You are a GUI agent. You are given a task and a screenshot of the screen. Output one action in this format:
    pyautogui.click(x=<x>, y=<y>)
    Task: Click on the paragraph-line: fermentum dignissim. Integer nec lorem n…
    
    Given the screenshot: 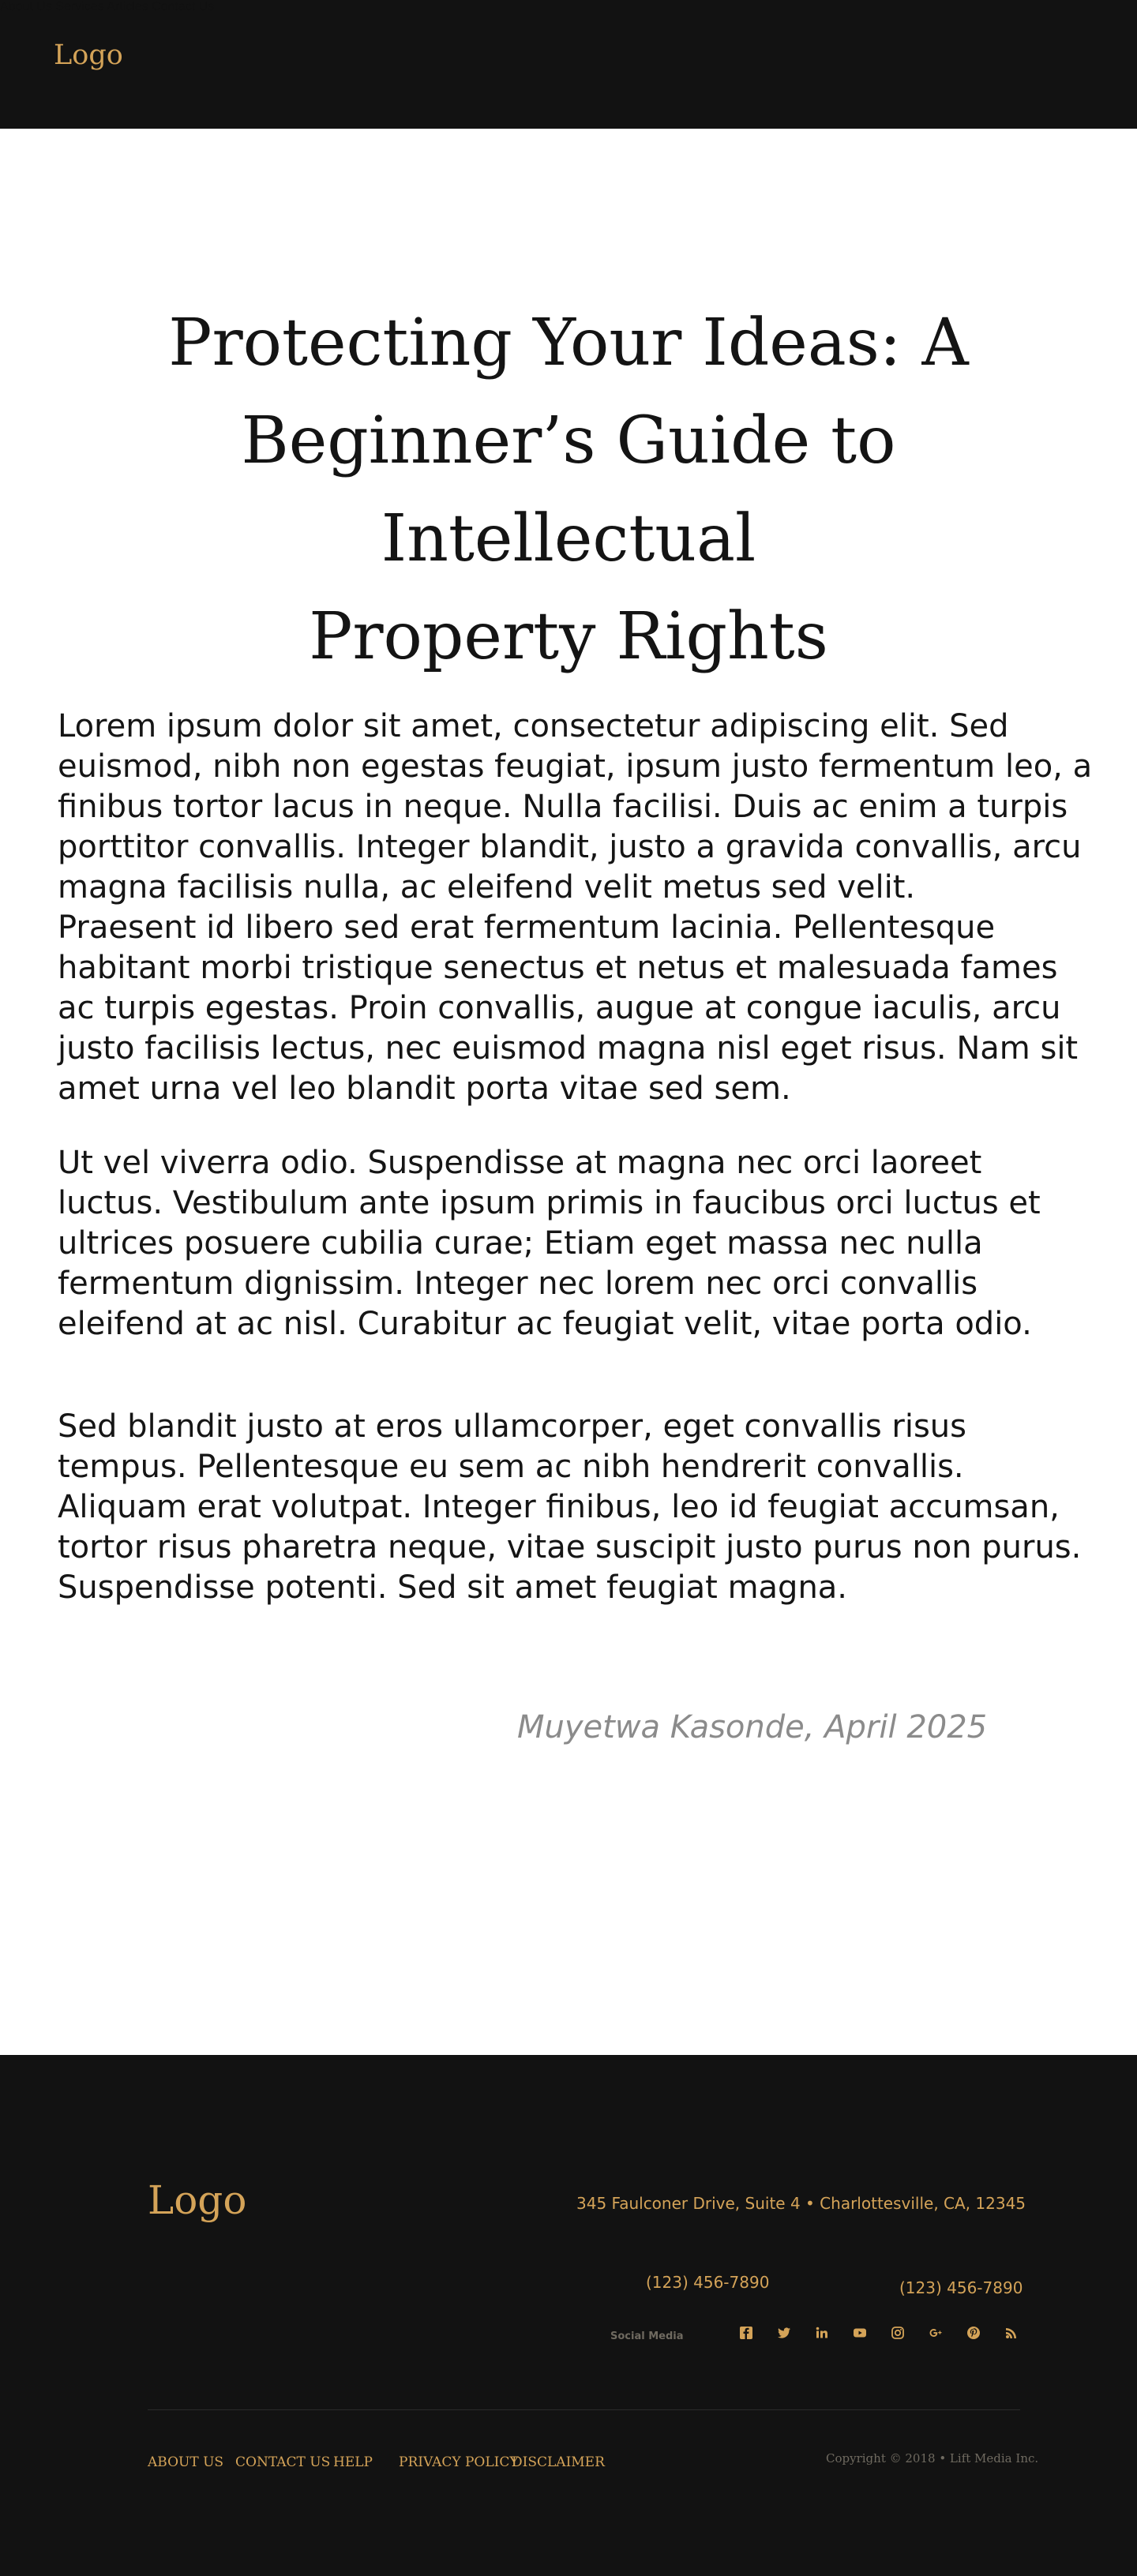 What is the action you would take?
    pyautogui.click(x=518, y=1284)
    